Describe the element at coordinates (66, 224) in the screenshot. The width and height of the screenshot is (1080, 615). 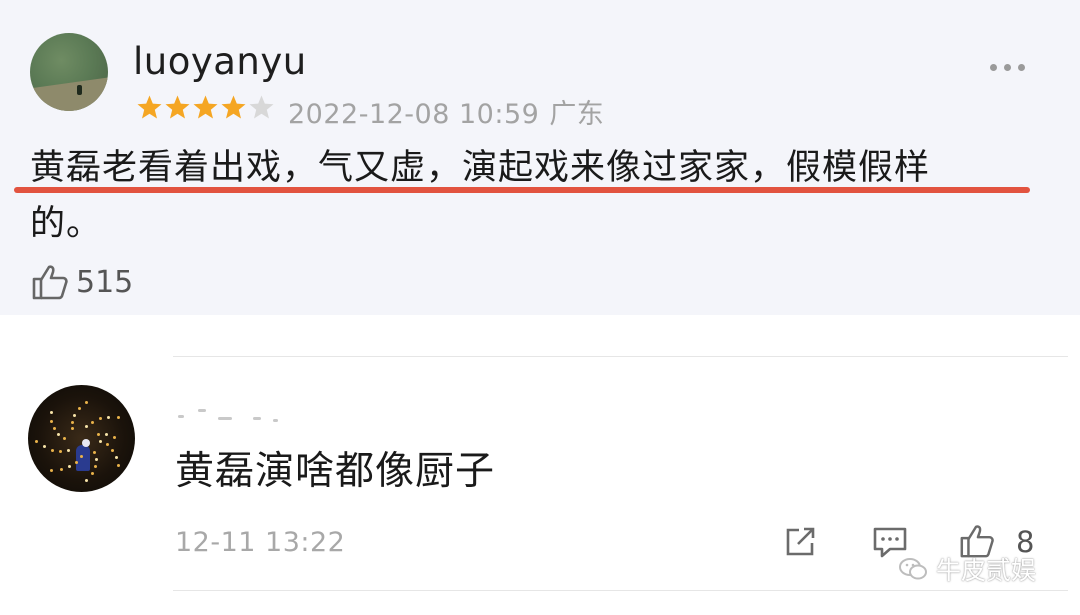
I see `comment-text-line-2: 的。` at that location.